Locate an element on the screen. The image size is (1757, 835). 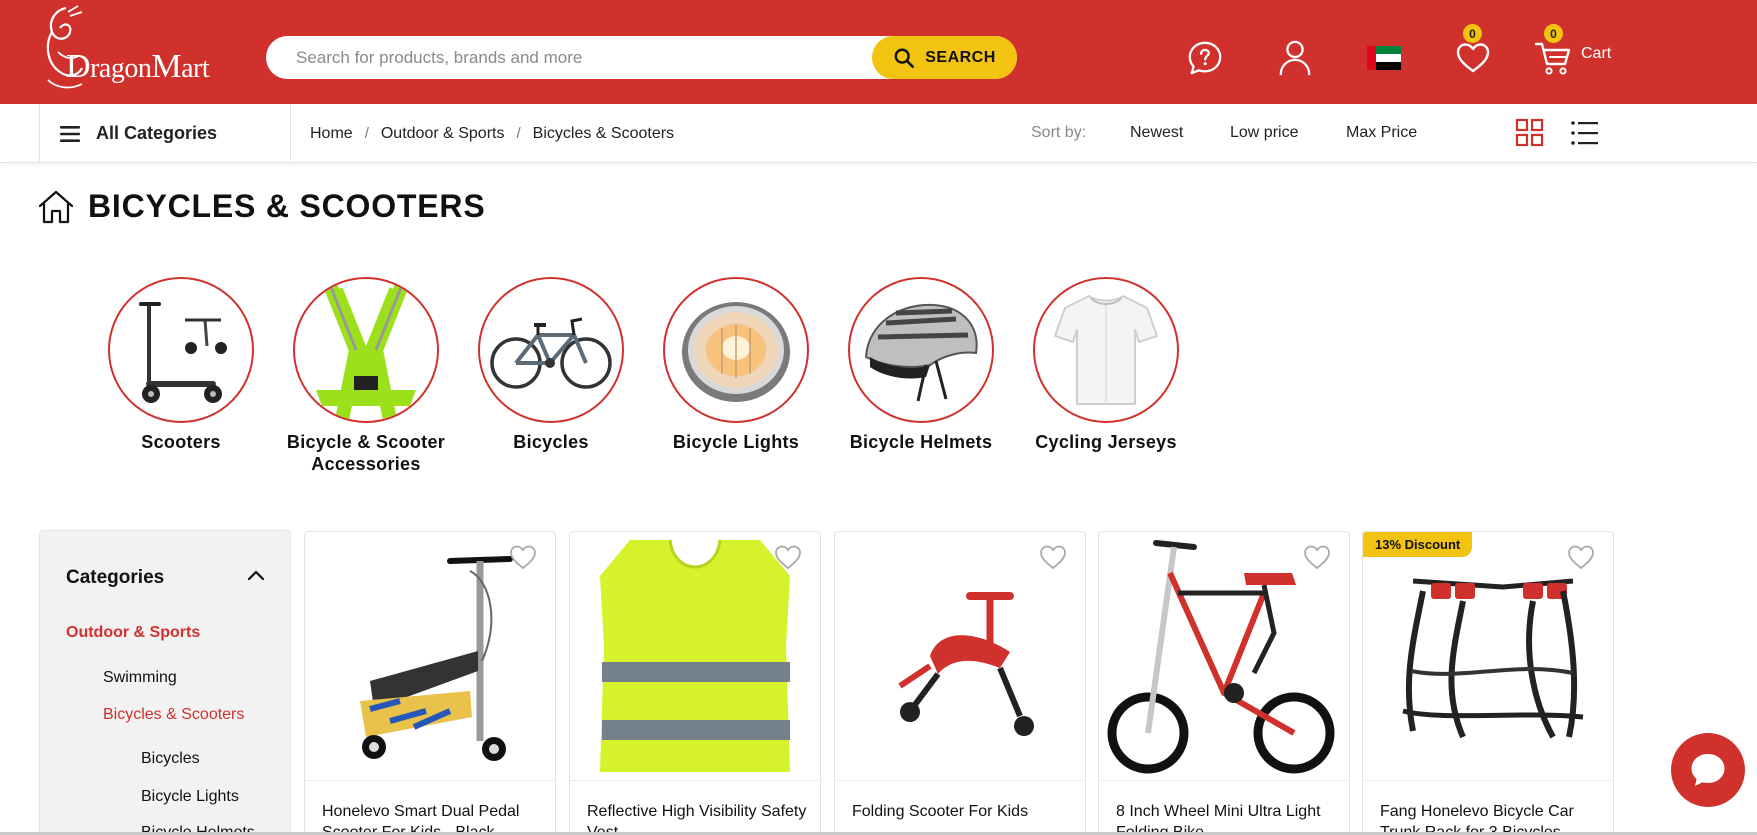
breadcrumb-home: Home is located at coordinates (331, 134).